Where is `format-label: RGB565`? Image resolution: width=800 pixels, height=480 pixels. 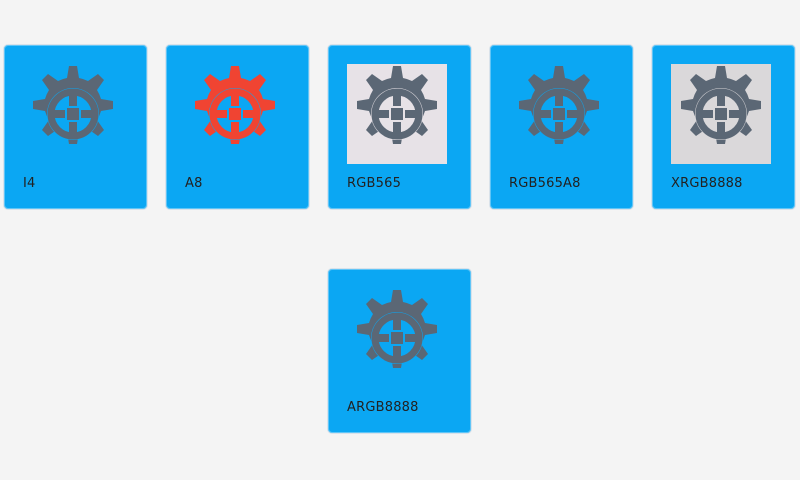 format-label: RGB565 is located at coordinates (374, 183).